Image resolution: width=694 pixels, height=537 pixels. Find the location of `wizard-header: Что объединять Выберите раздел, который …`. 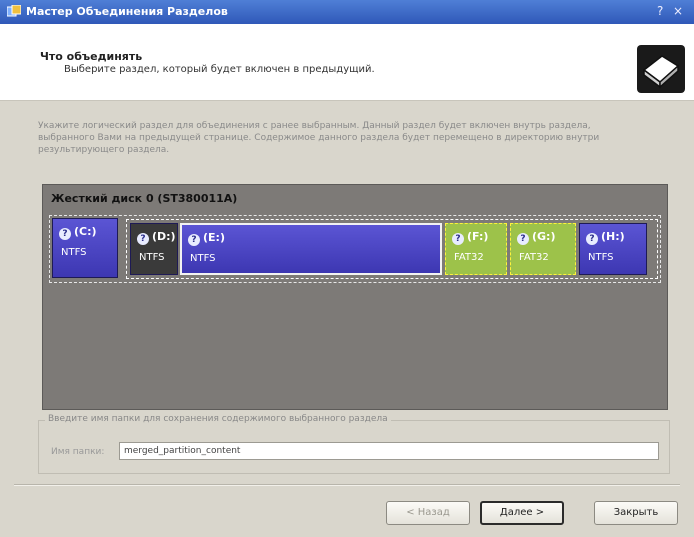

wizard-header: Что объединять Выберите раздел, который … is located at coordinates (347, 62).